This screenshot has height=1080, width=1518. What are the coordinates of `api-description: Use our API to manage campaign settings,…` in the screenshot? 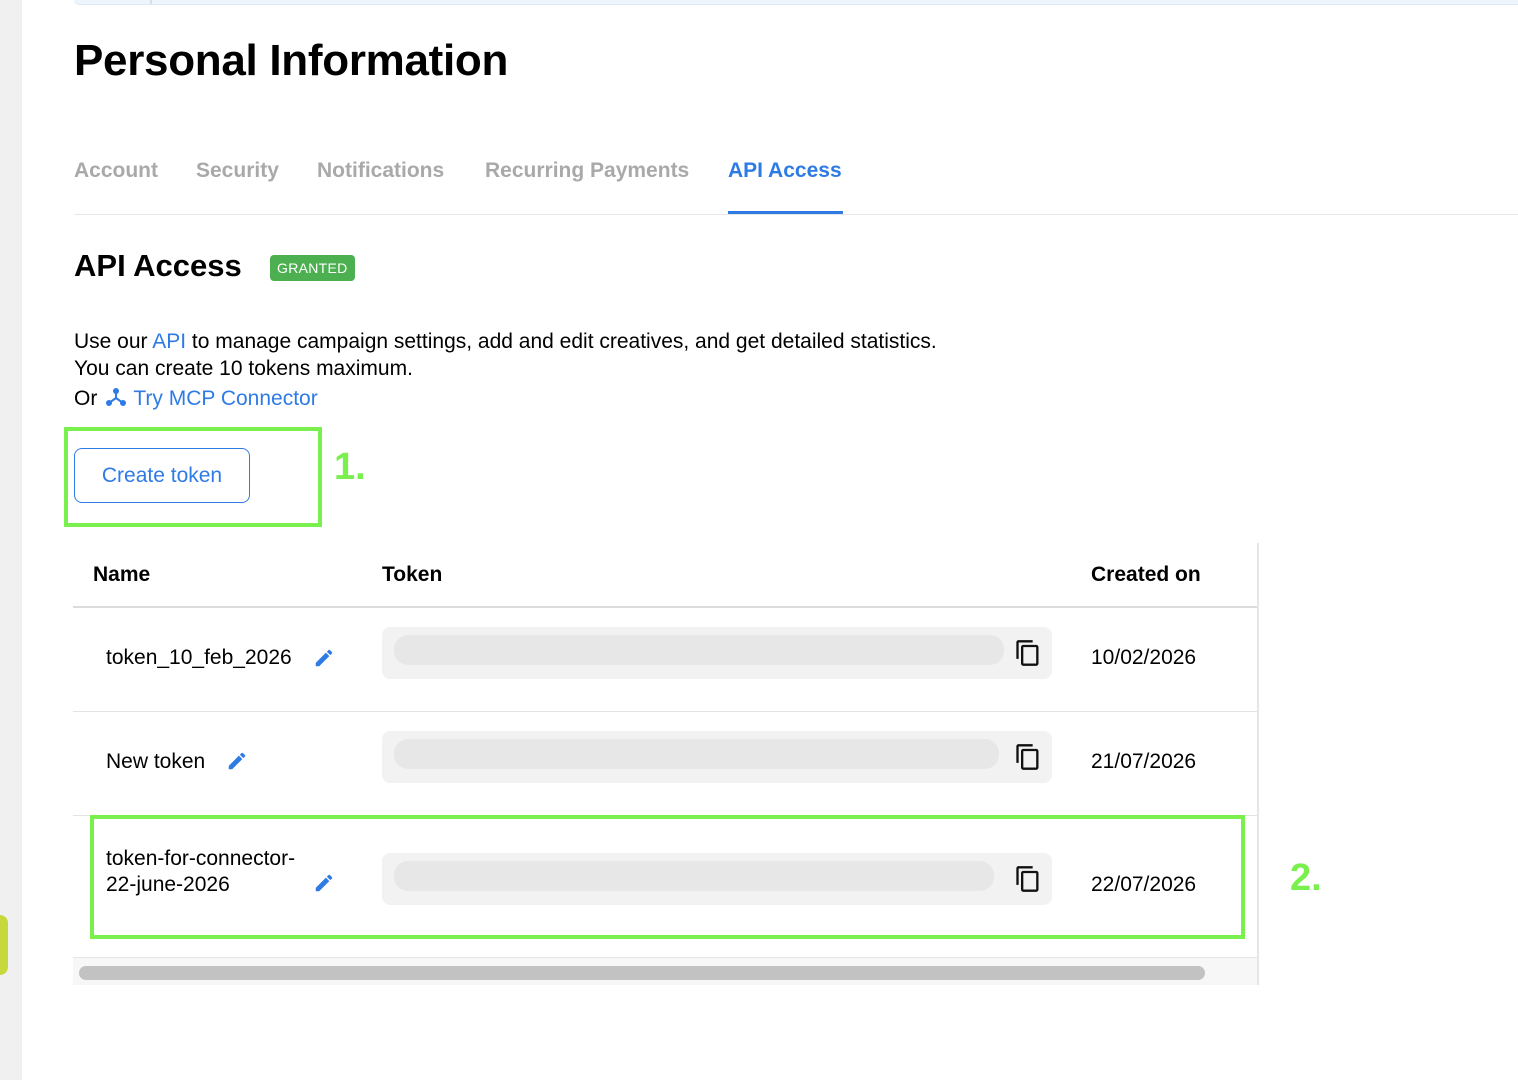 It's located at (505, 342).